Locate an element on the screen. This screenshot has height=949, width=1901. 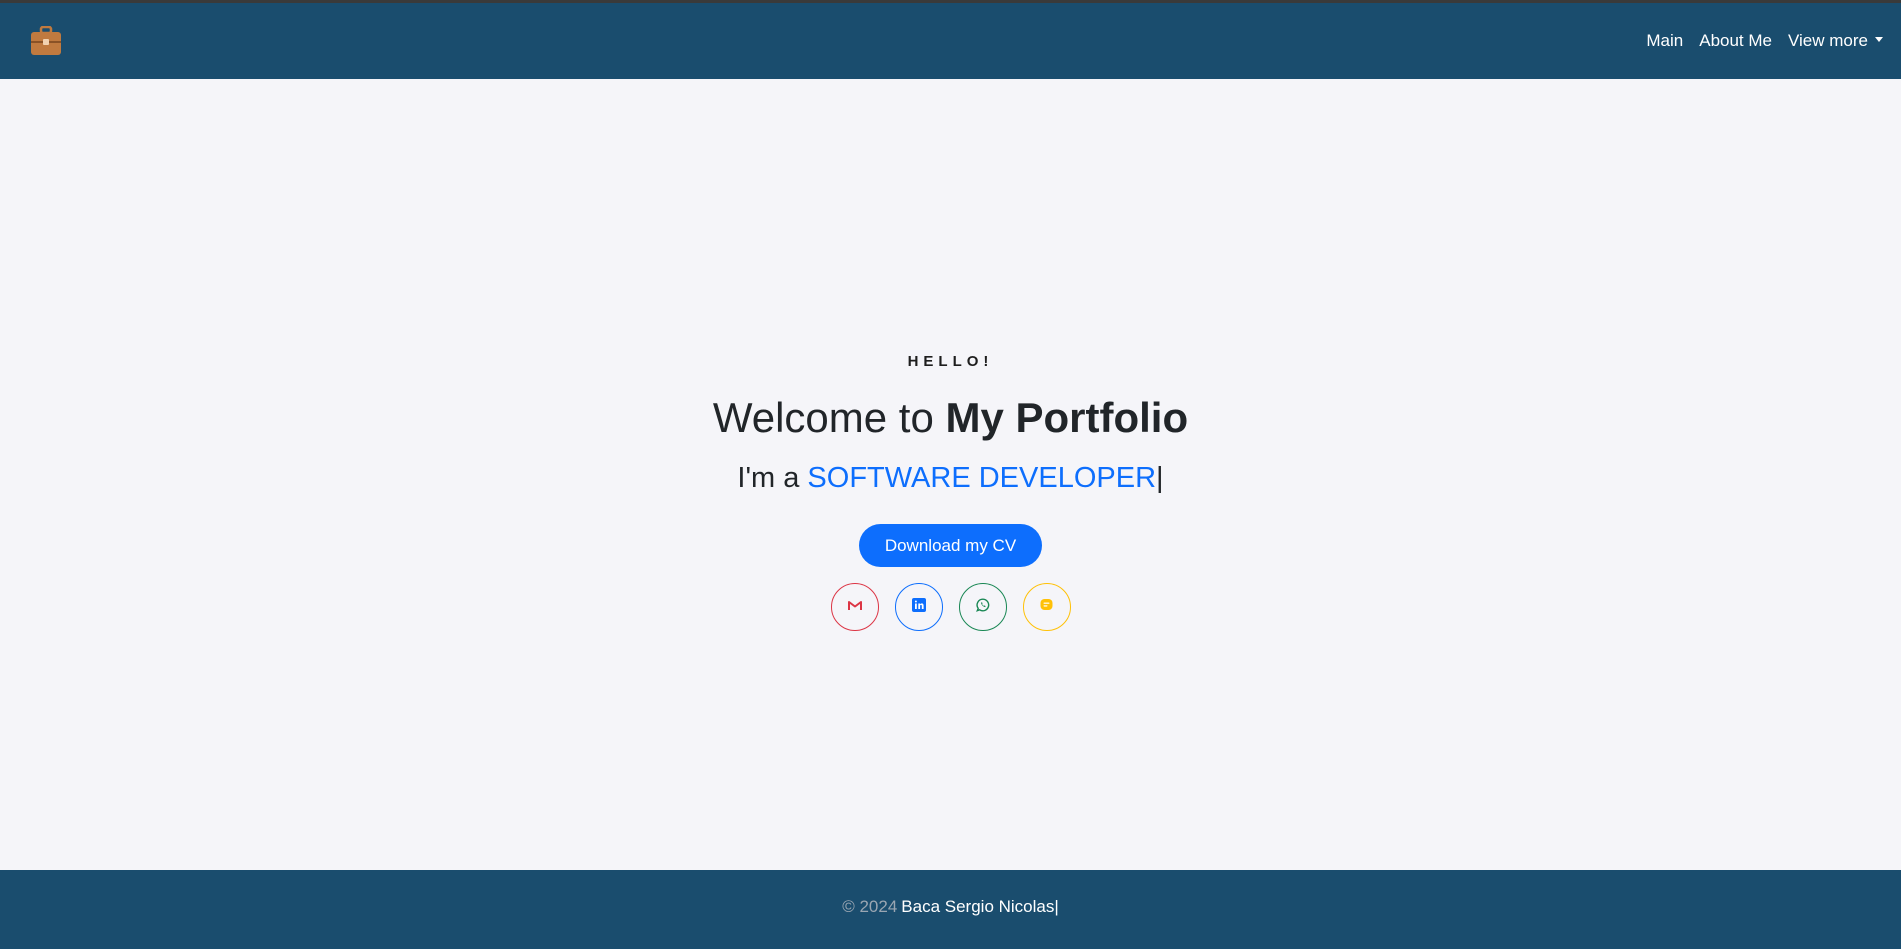
nav-dropdown-view-more: View more is located at coordinates (1835, 41).